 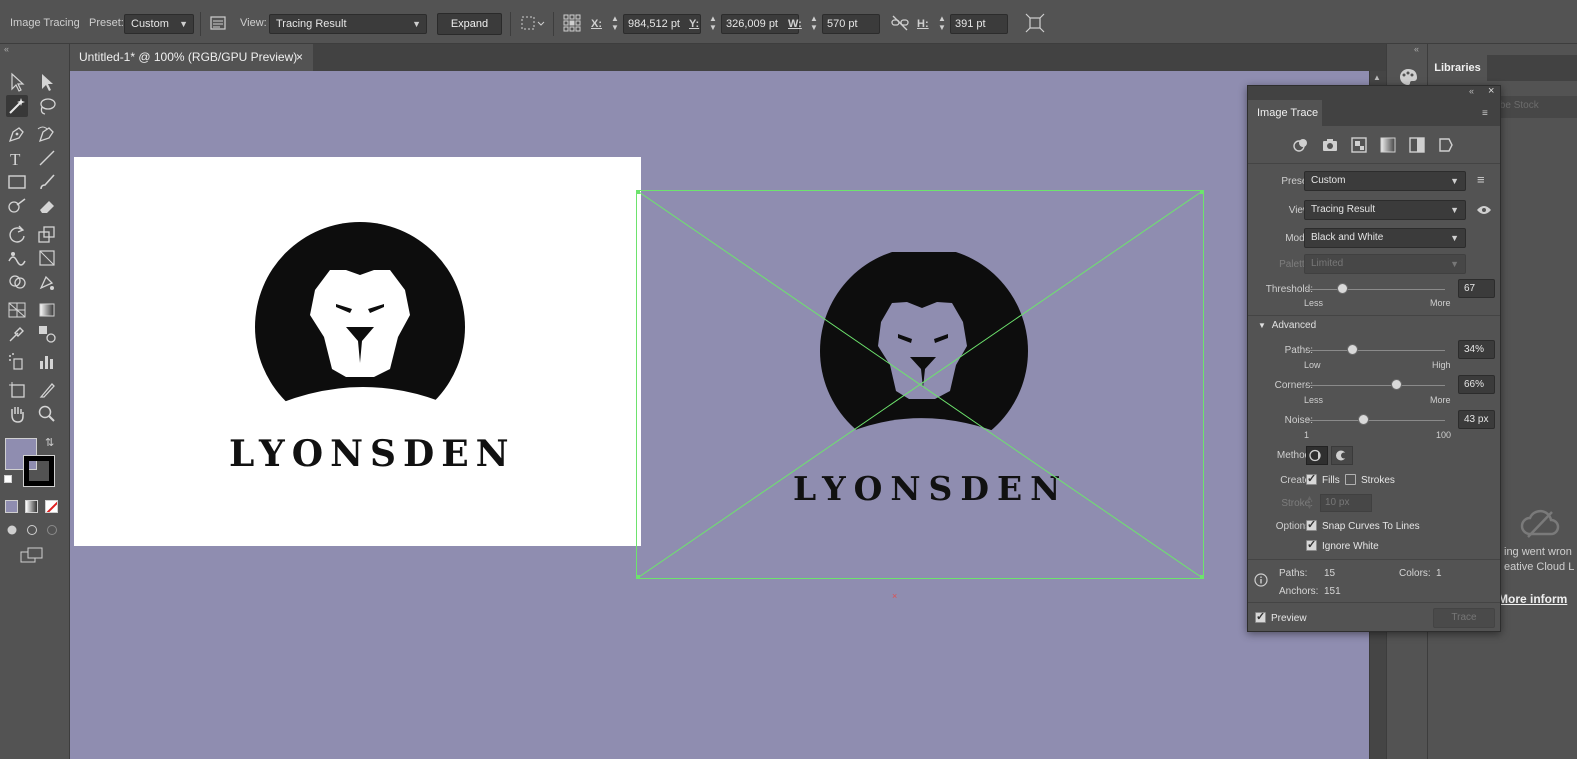 What do you see at coordinates (49, 442) in the screenshot?
I see `swap-colors-icon: ⇅` at bounding box center [49, 442].